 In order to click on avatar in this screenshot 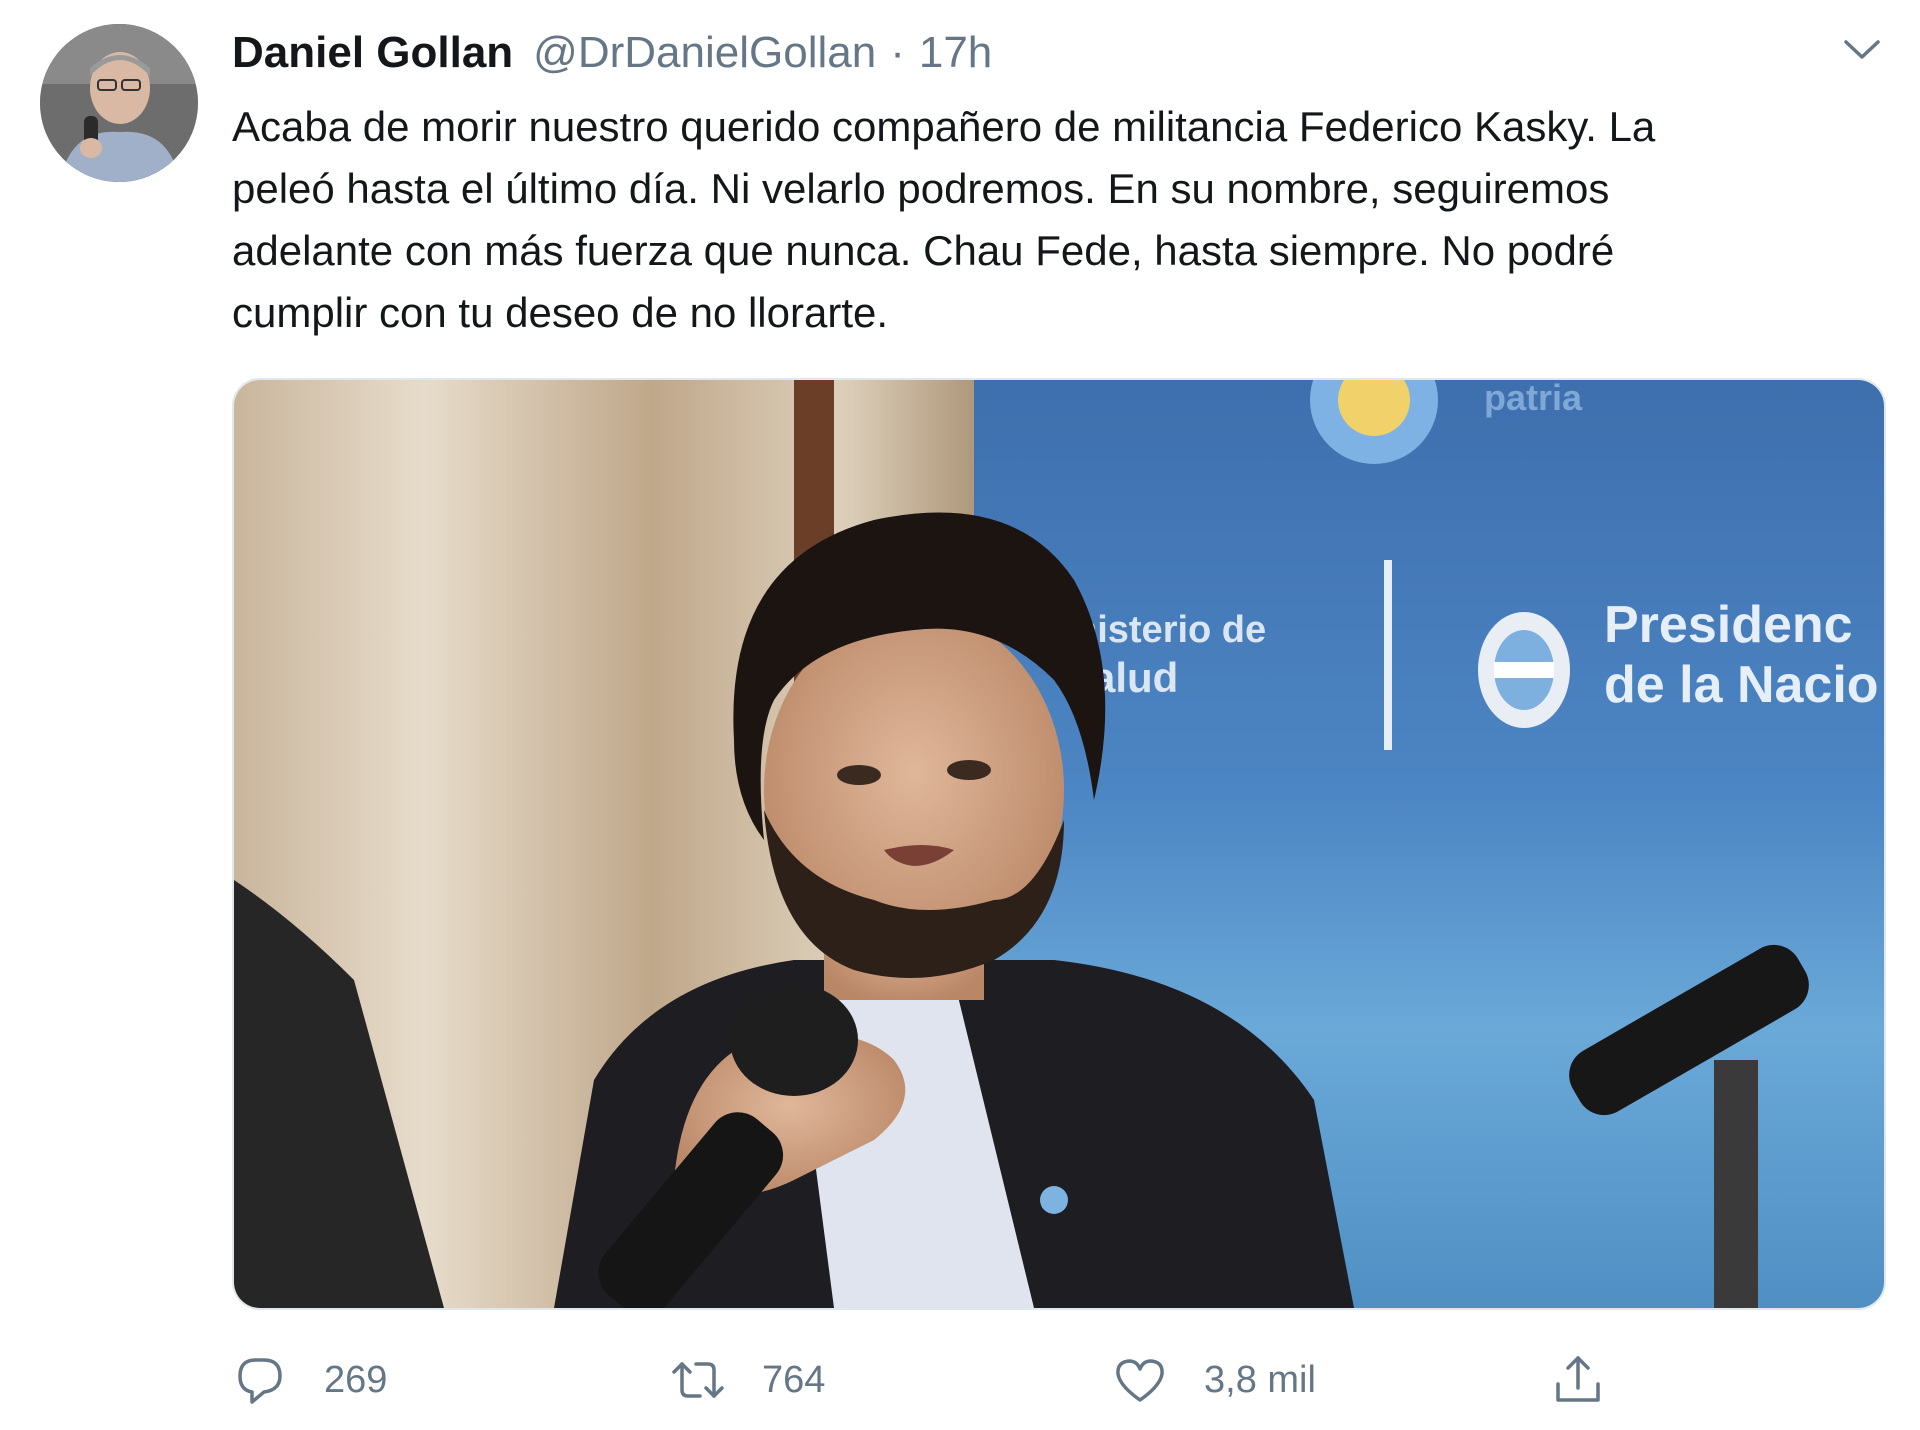, I will do `click(119, 103)`.